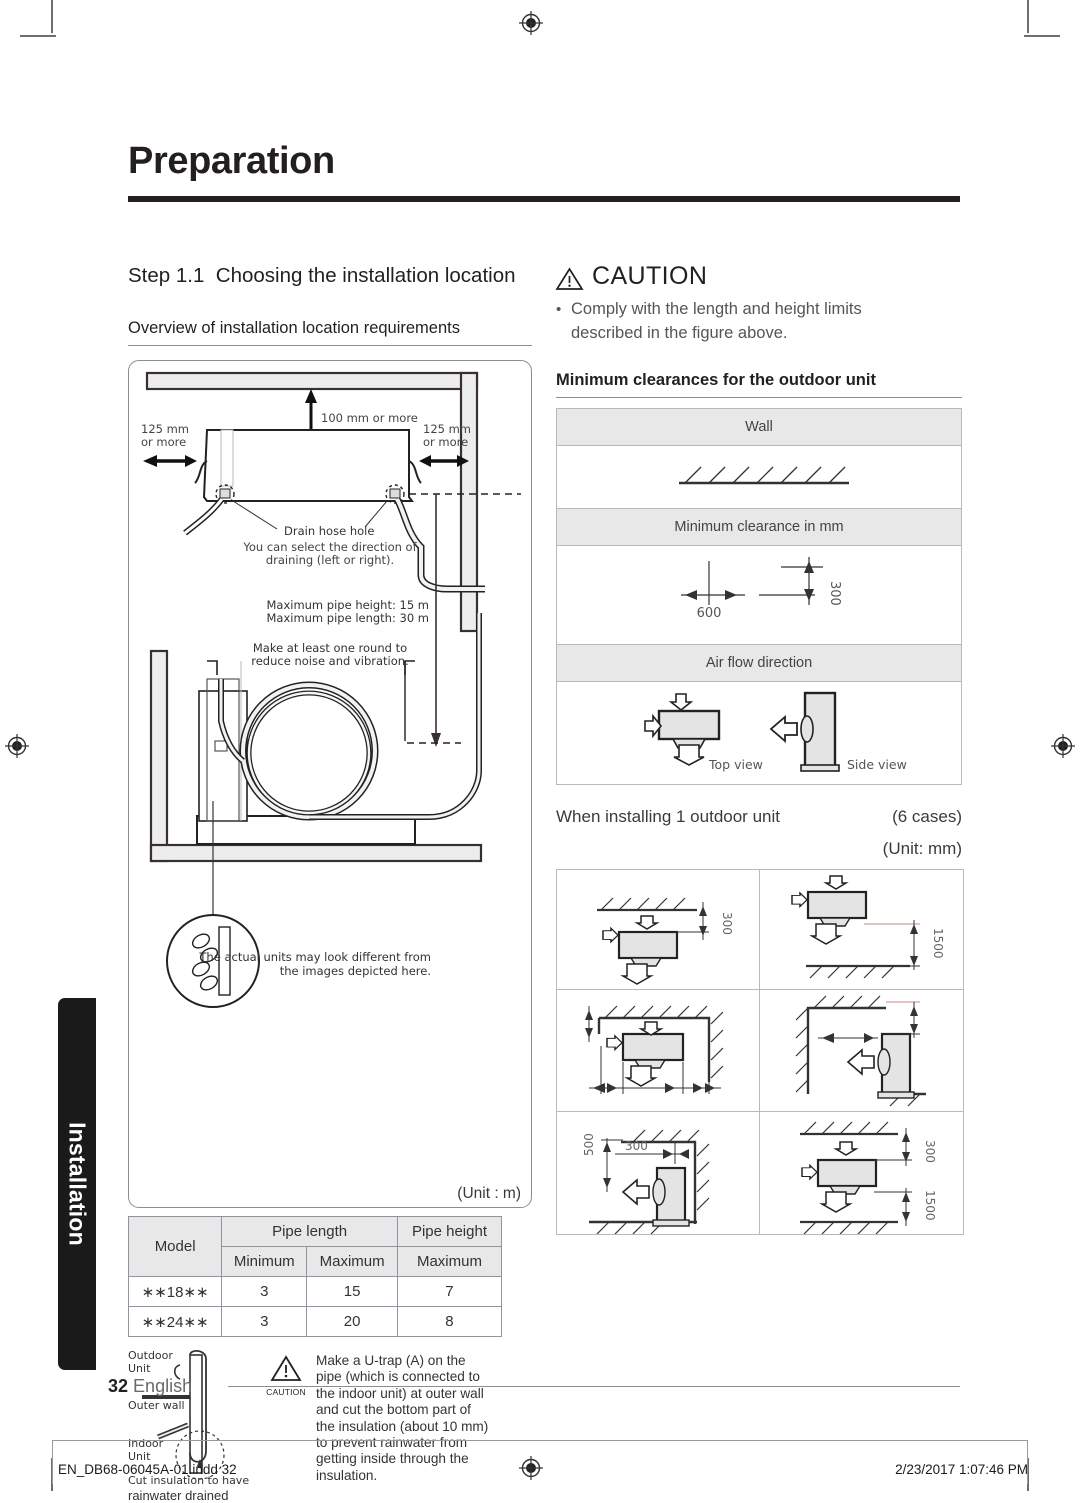  I want to click on row-label-min-clearance: Minimum clearance in mm, so click(759, 527).